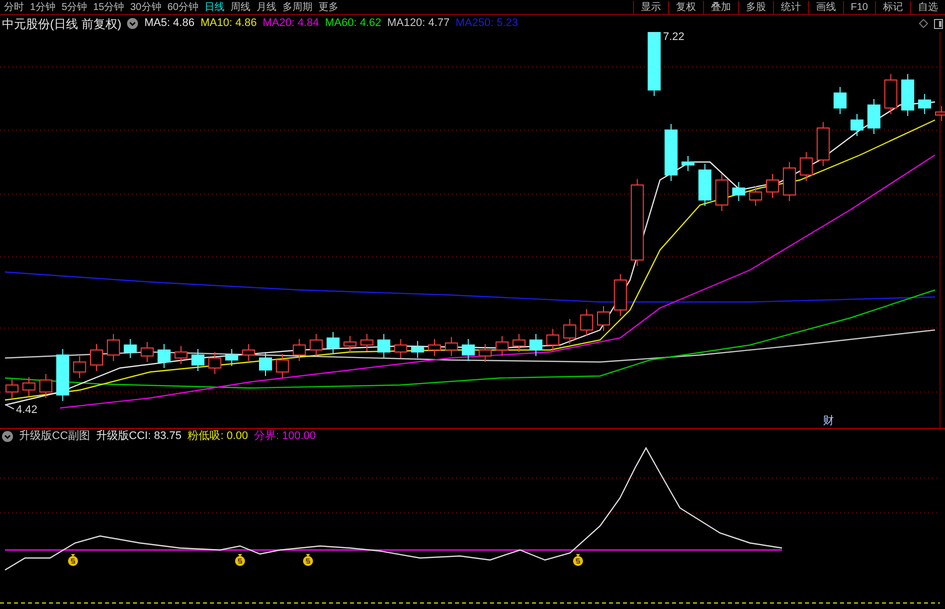  I want to click on low-price-label: 4.42, so click(27, 410).